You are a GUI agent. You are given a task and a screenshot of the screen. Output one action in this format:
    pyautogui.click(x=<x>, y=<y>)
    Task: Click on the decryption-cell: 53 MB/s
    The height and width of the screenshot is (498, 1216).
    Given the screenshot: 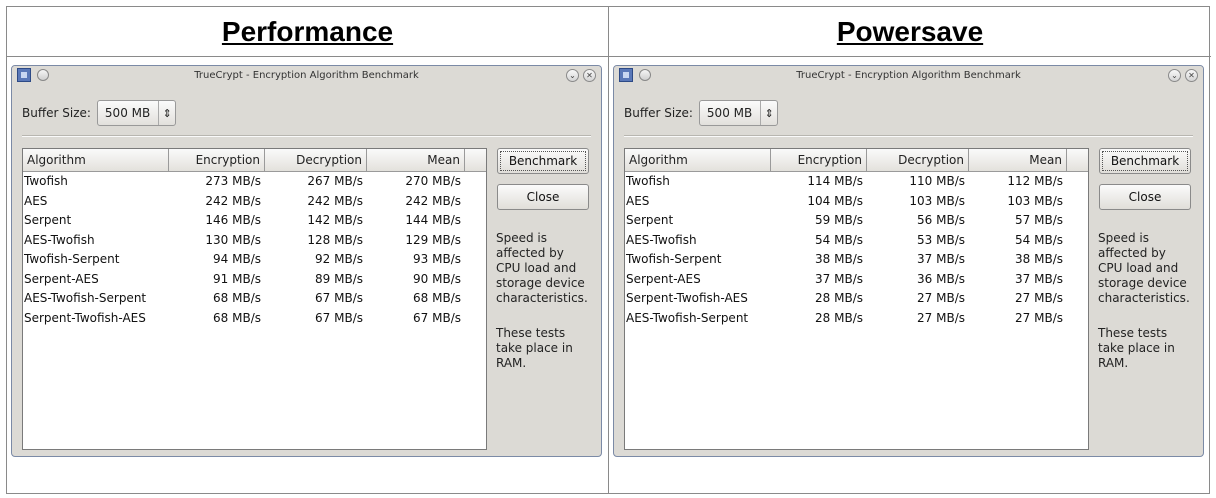 What is the action you would take?
    pyautogui.click(x=941, y=239)
    